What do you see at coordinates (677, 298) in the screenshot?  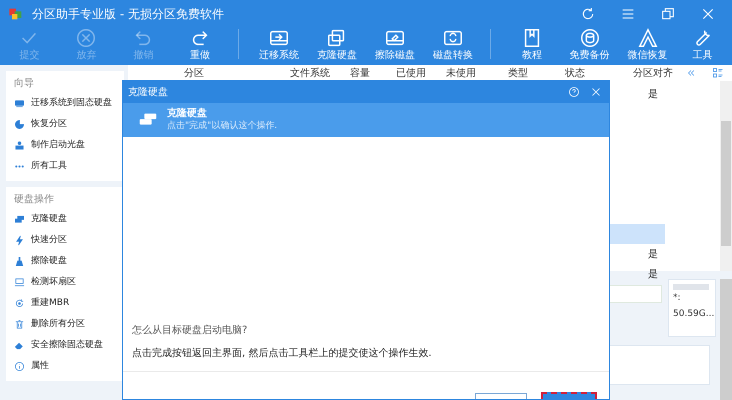 I see `disk-label: *:` at bounding box center [677, 298].